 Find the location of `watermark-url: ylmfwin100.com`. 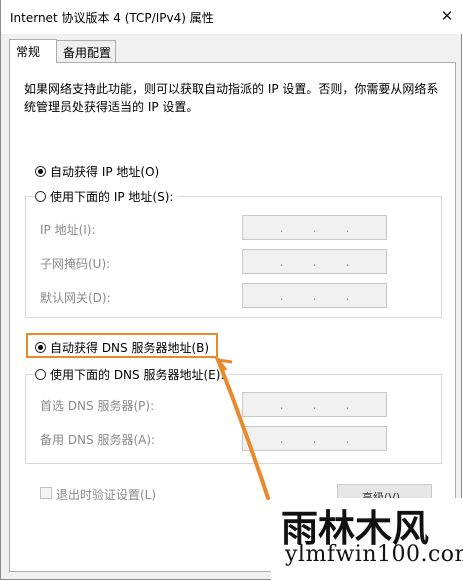

watermark-url: ylmfwin100.com is located at coordinates (374, 554).